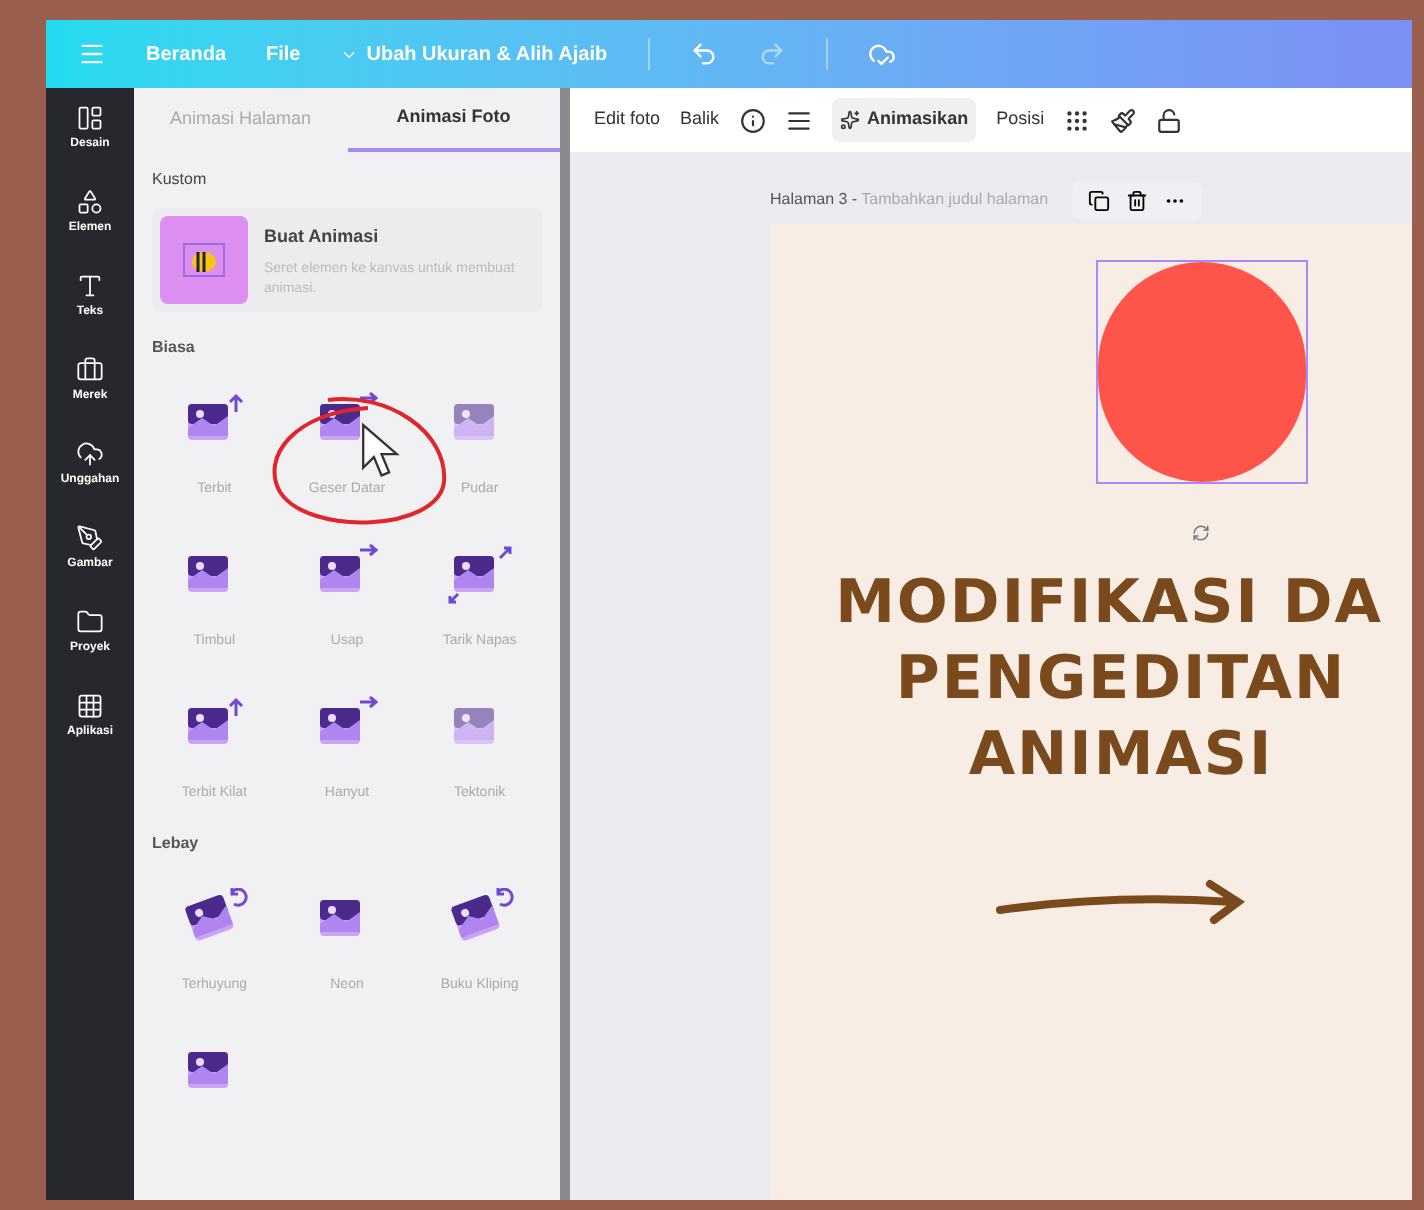  Describe the element at coordinates (1020, 120) in the screenshot. I see `position-button: Posisi` at that location.